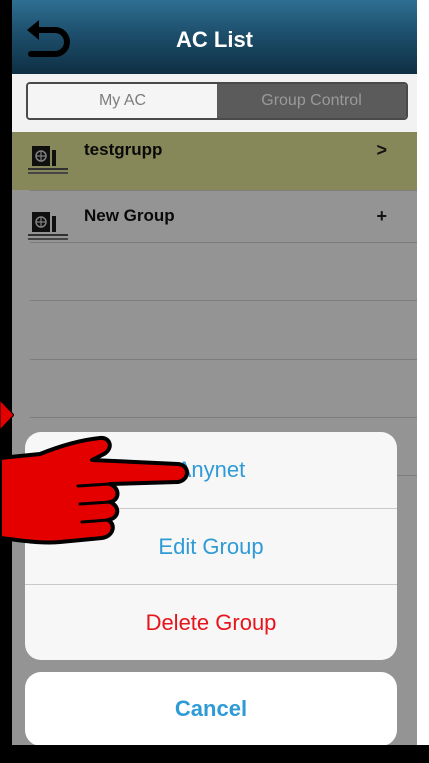 This screenshot has height=763, width=429. I want to click on tab-my-ac: My AC, so click(122, 101).